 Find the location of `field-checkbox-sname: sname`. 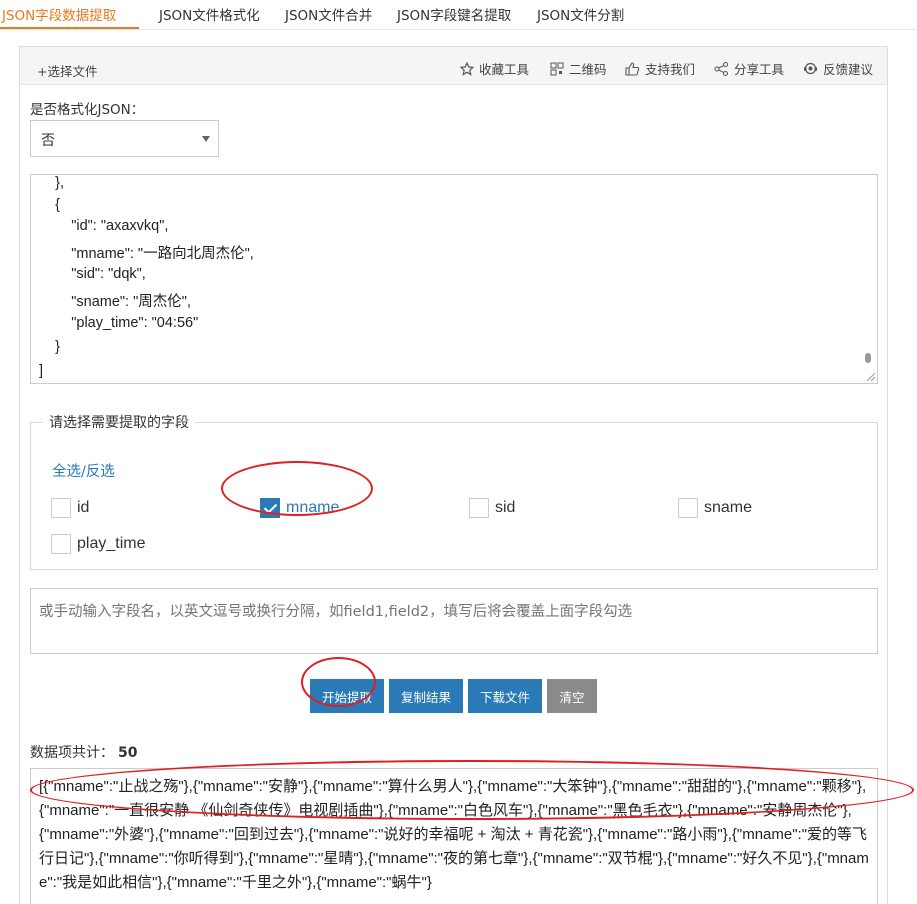

field-checkbox-sname: sname is located at coordinates (715, 508).